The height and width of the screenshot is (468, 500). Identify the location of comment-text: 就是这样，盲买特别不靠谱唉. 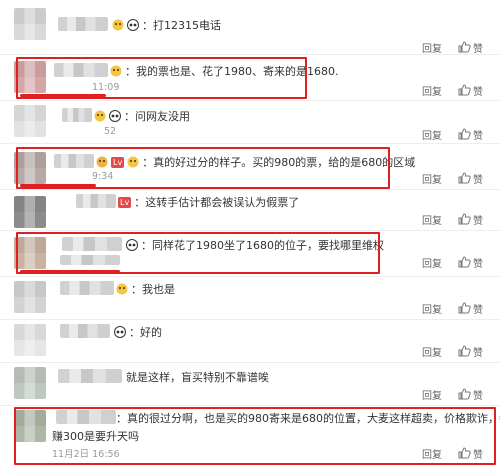
(197, 377).